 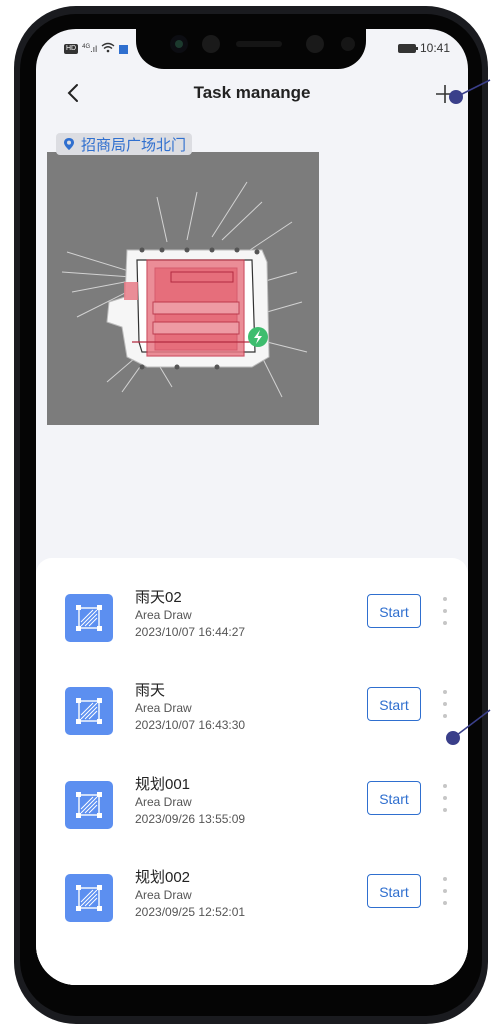 I want to click on annotation-pointer-add, so click(x=470, y=91).